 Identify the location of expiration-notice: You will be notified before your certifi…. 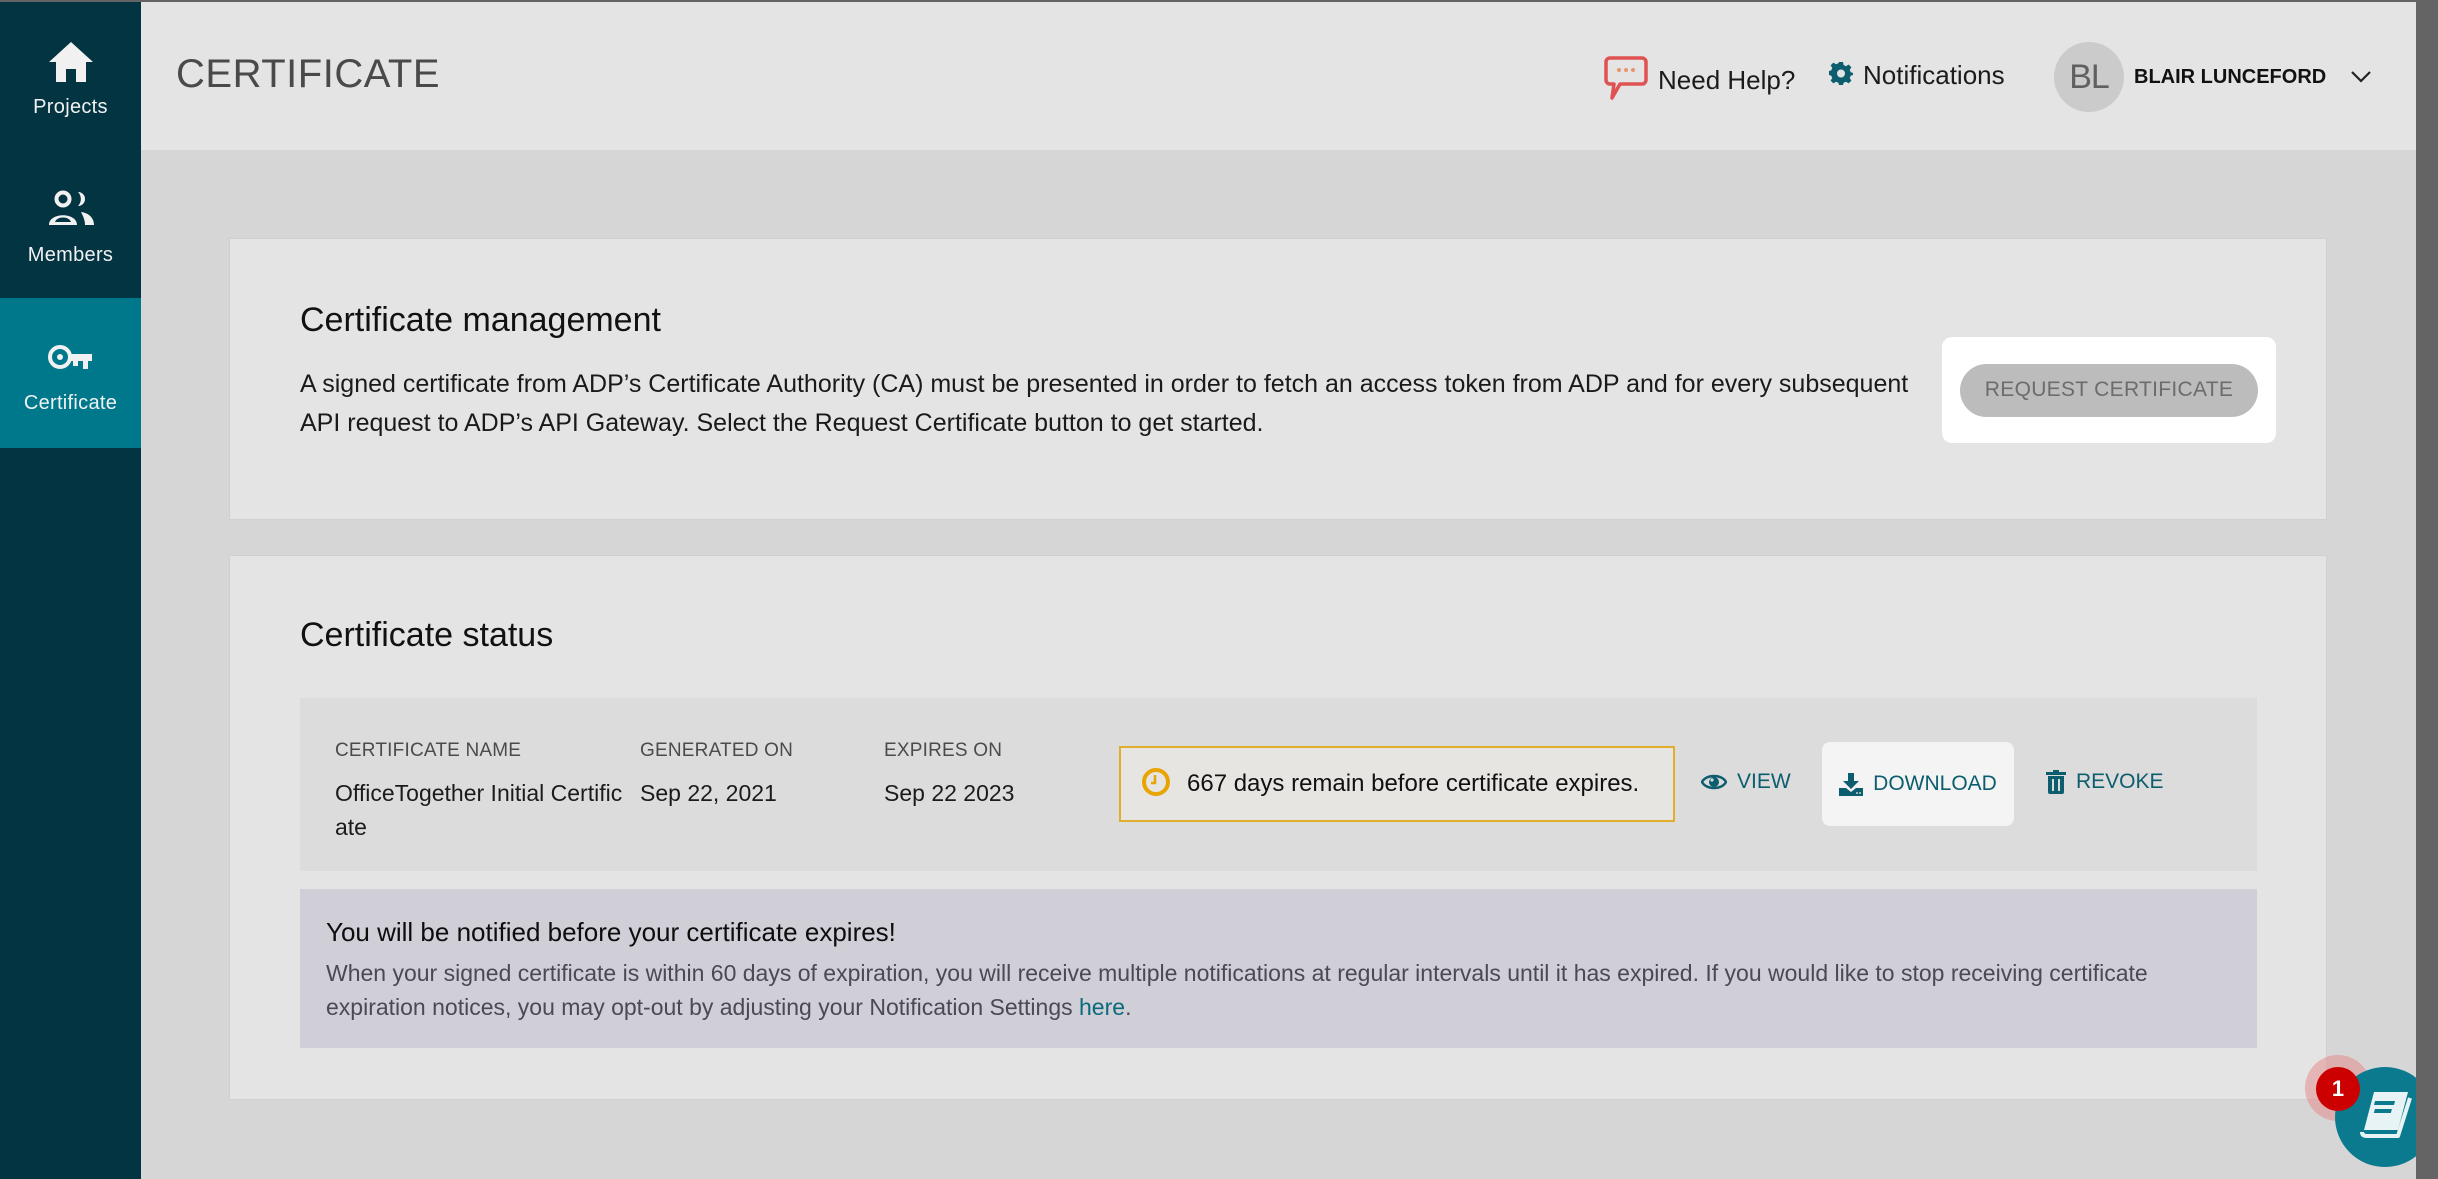
(1278, 968).